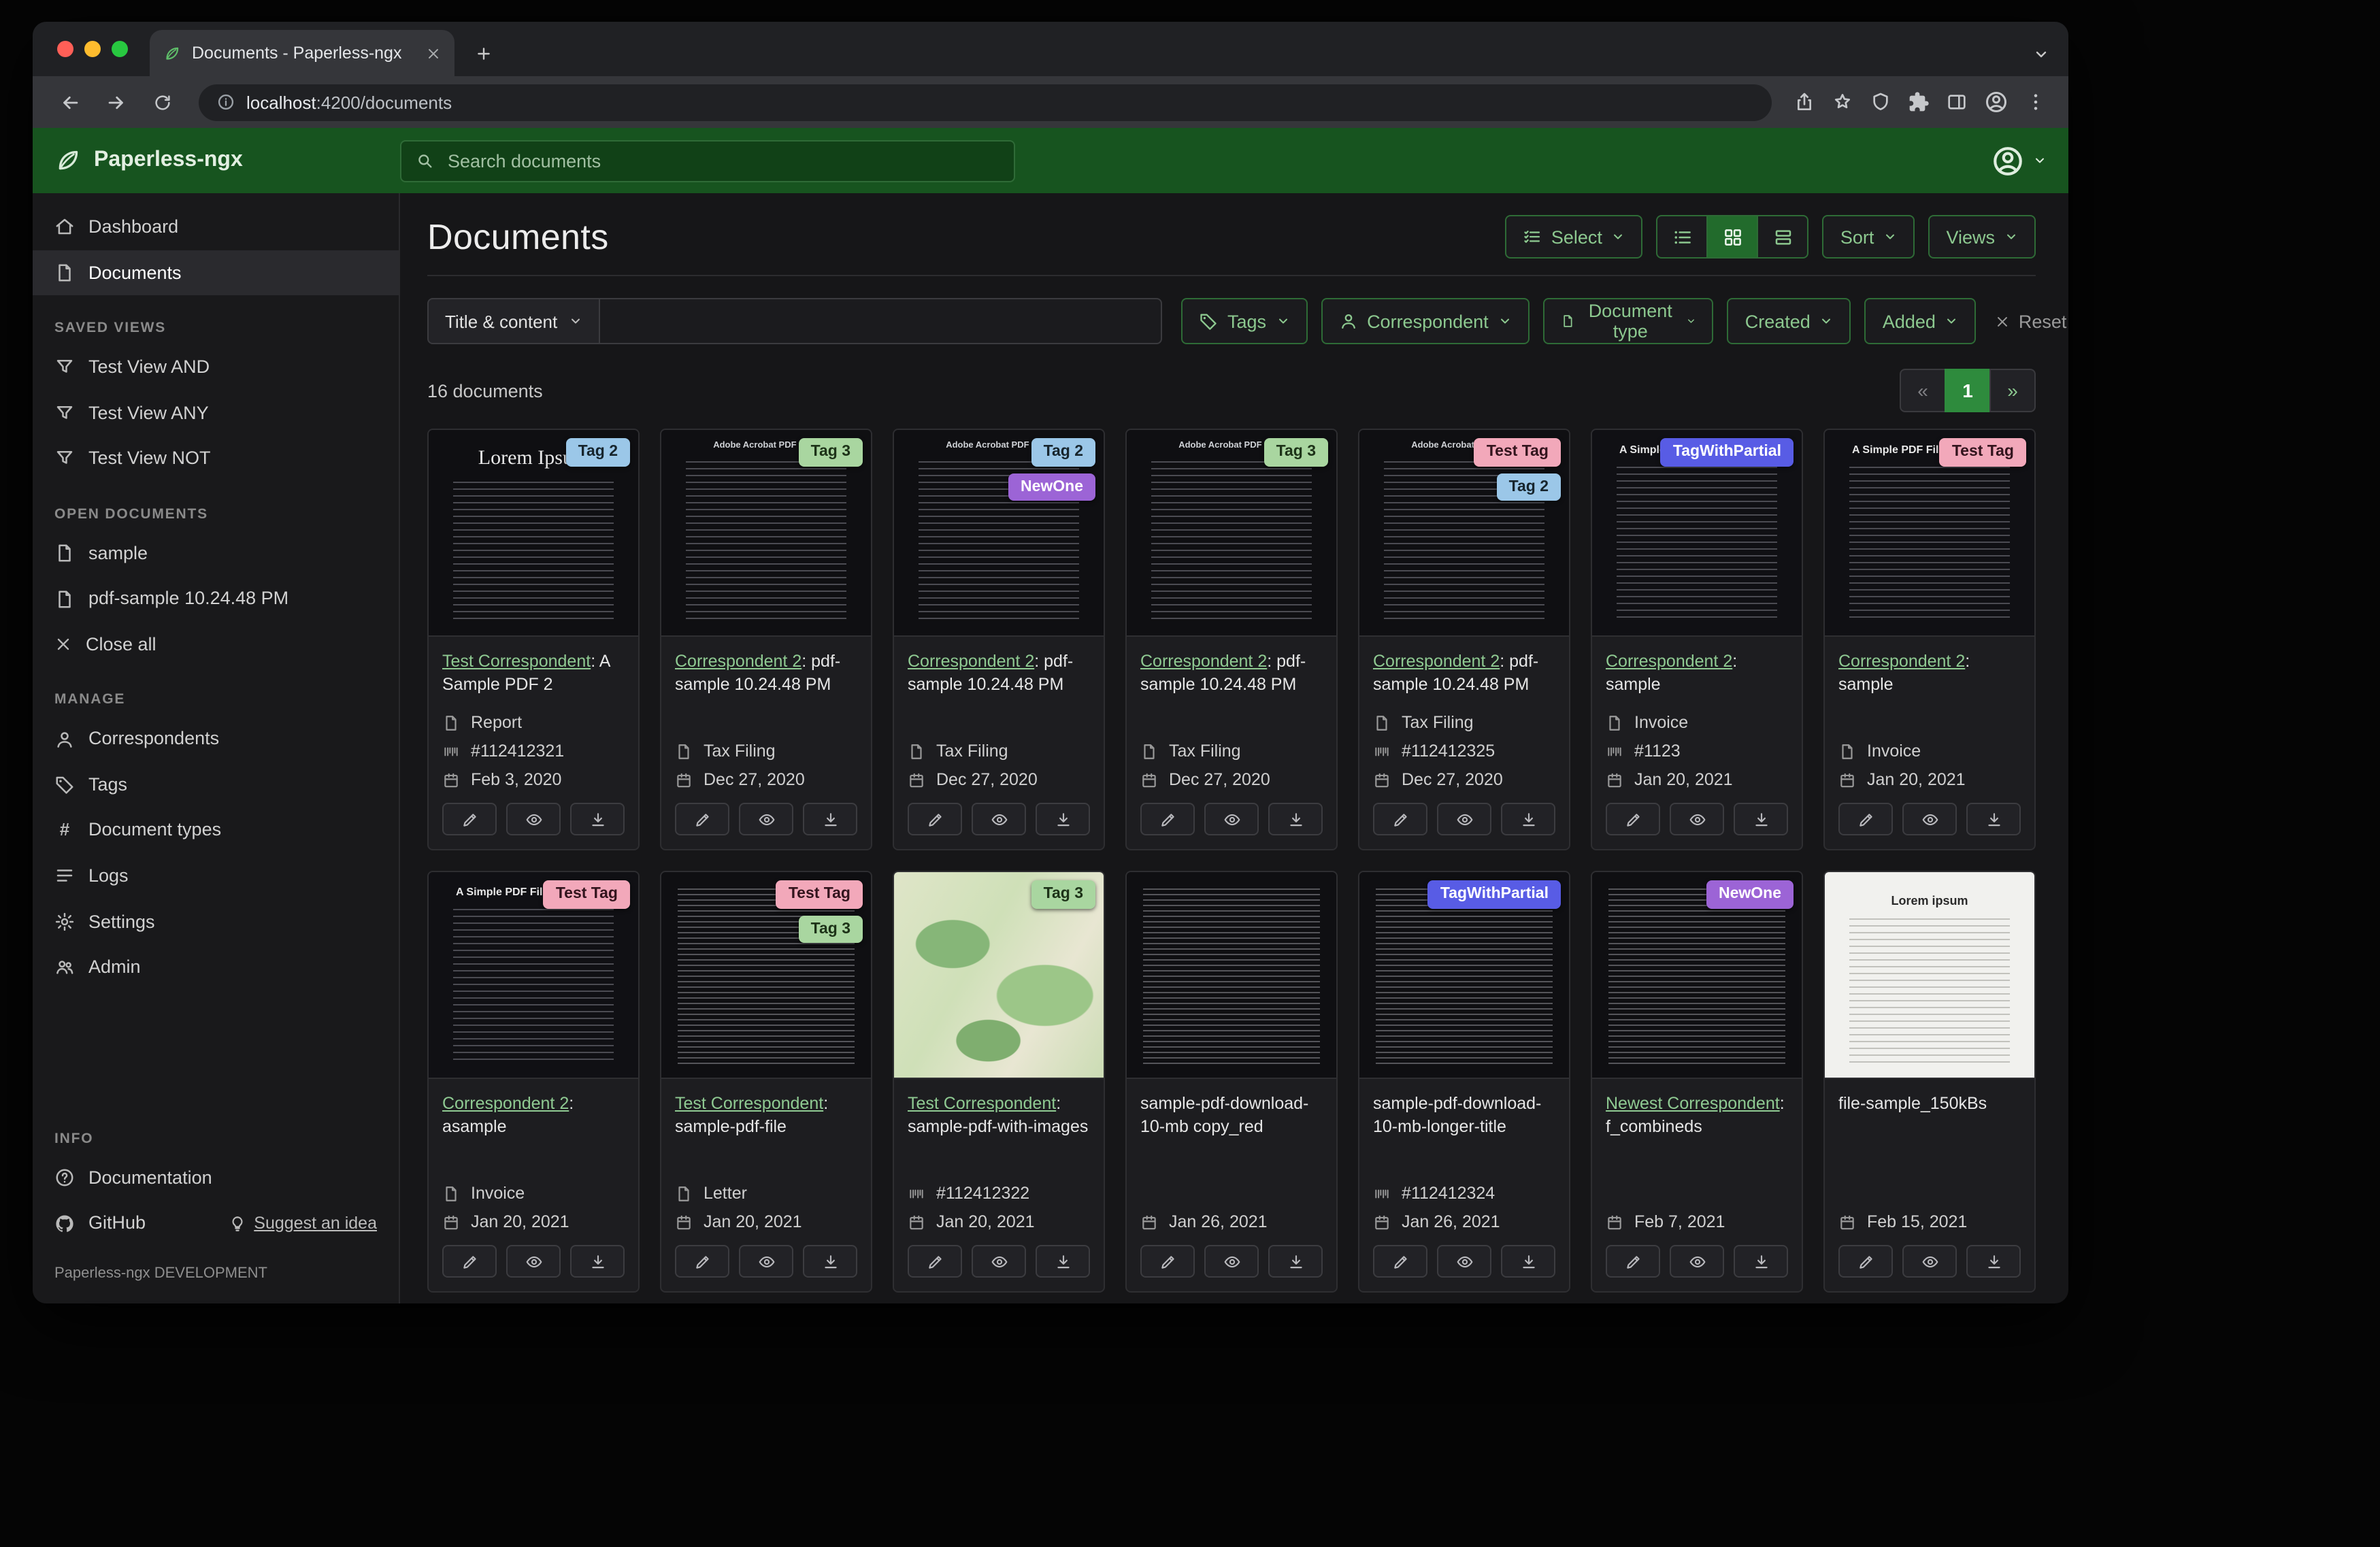  Describe the element at coordinates (880, 321) in the screenshot. I see `filter-text-input` at that location.